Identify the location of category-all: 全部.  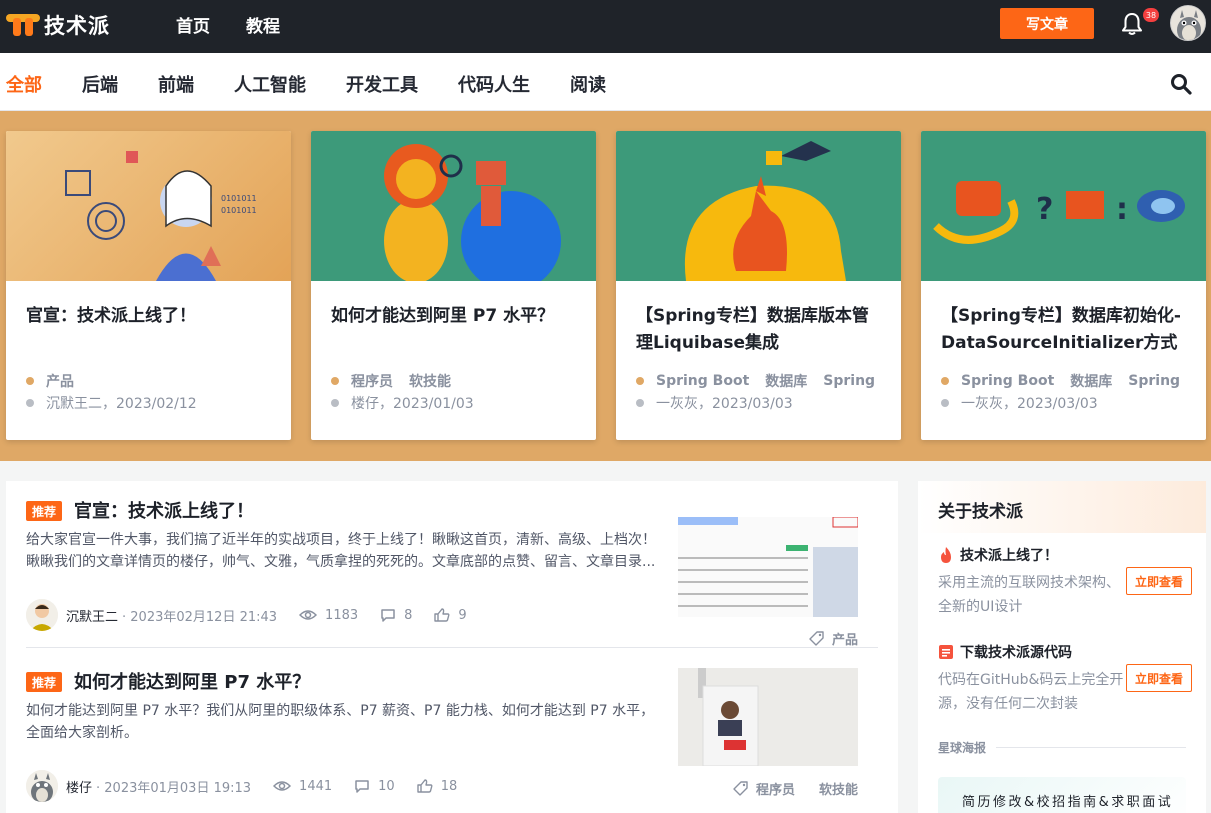
(24, 84).